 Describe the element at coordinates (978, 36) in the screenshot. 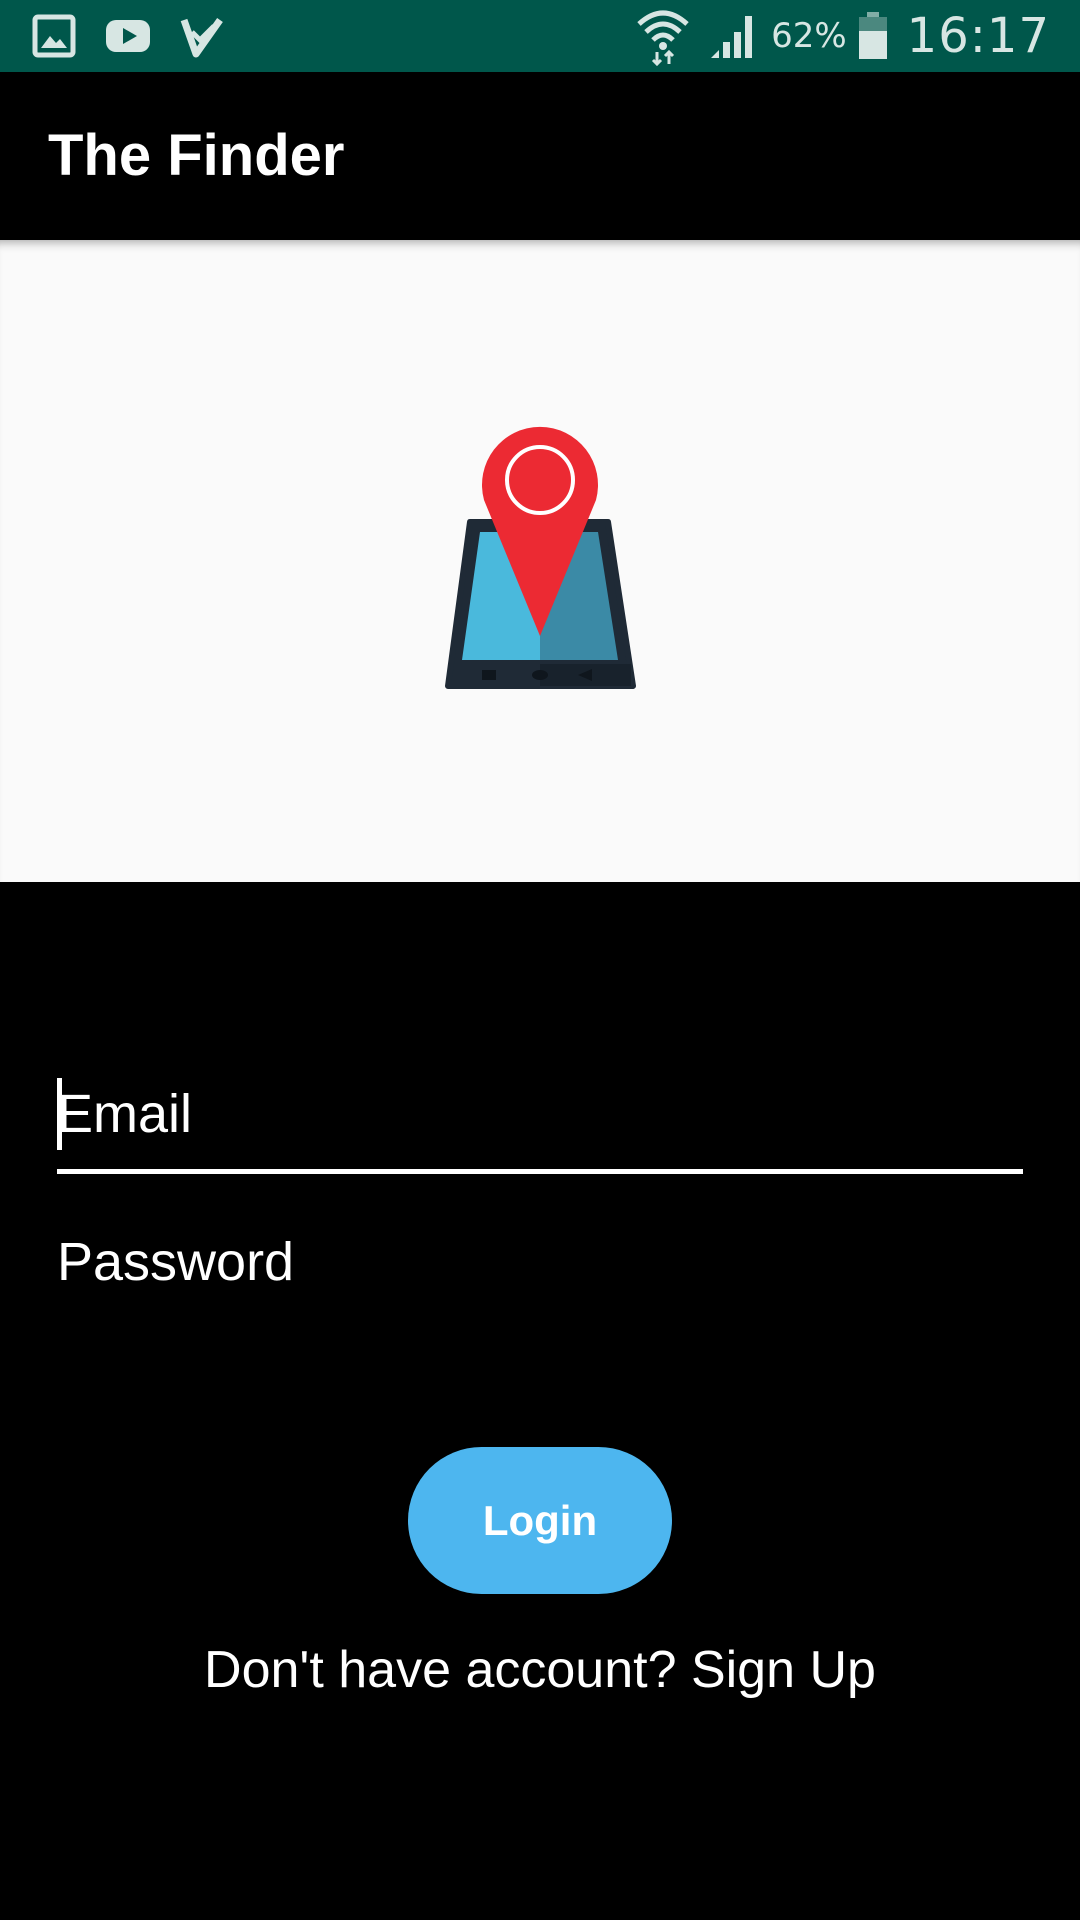

I see `status-clock: 16:17` at that location.